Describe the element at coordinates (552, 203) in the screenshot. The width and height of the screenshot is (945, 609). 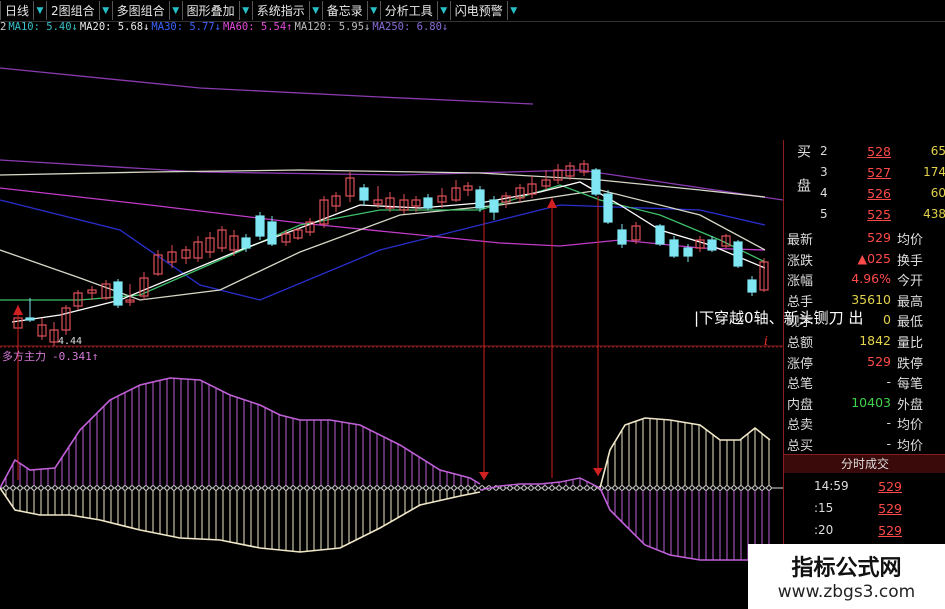
I see `arrow-up-icon` at that location.